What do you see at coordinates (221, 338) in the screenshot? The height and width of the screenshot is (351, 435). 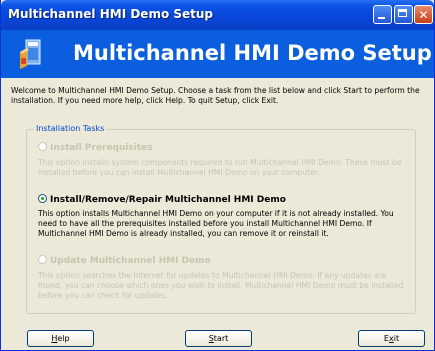 I see `start-label: tart` at bounding box center [221, 338].